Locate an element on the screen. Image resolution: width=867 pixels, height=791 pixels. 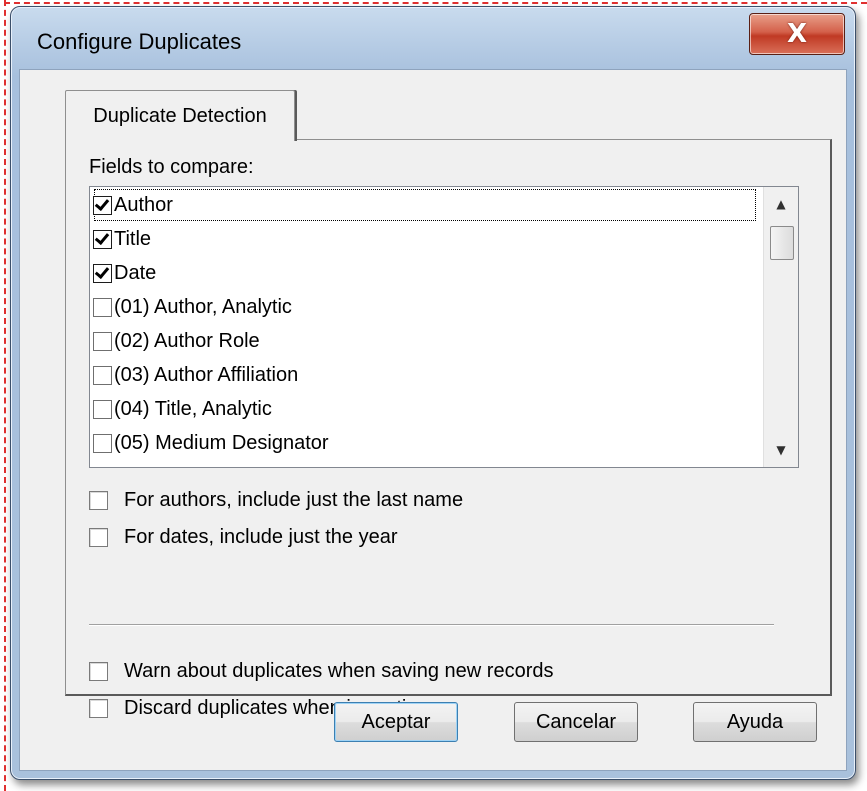
field-label: Author is located at coordinates (143, 204).